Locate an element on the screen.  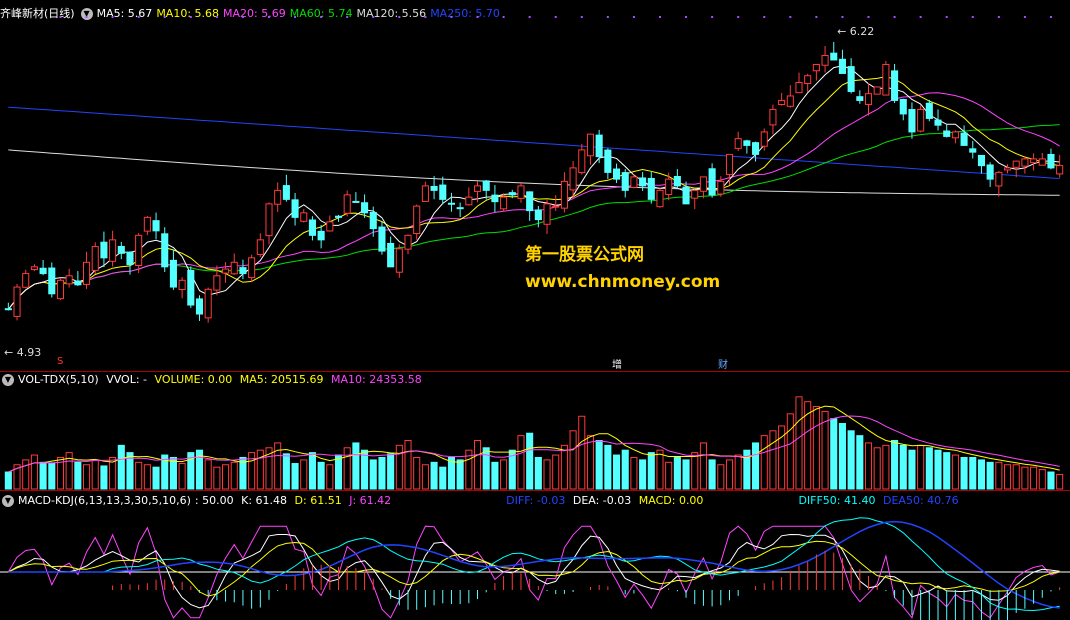
marker-s: S is located at coordinates (60, 361).